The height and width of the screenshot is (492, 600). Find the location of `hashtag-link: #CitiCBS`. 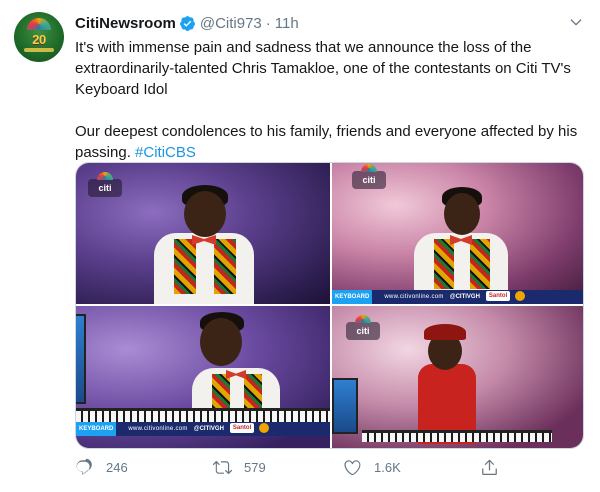

hashtag-link: #CitiCBS is located at coordinates (165, 152).